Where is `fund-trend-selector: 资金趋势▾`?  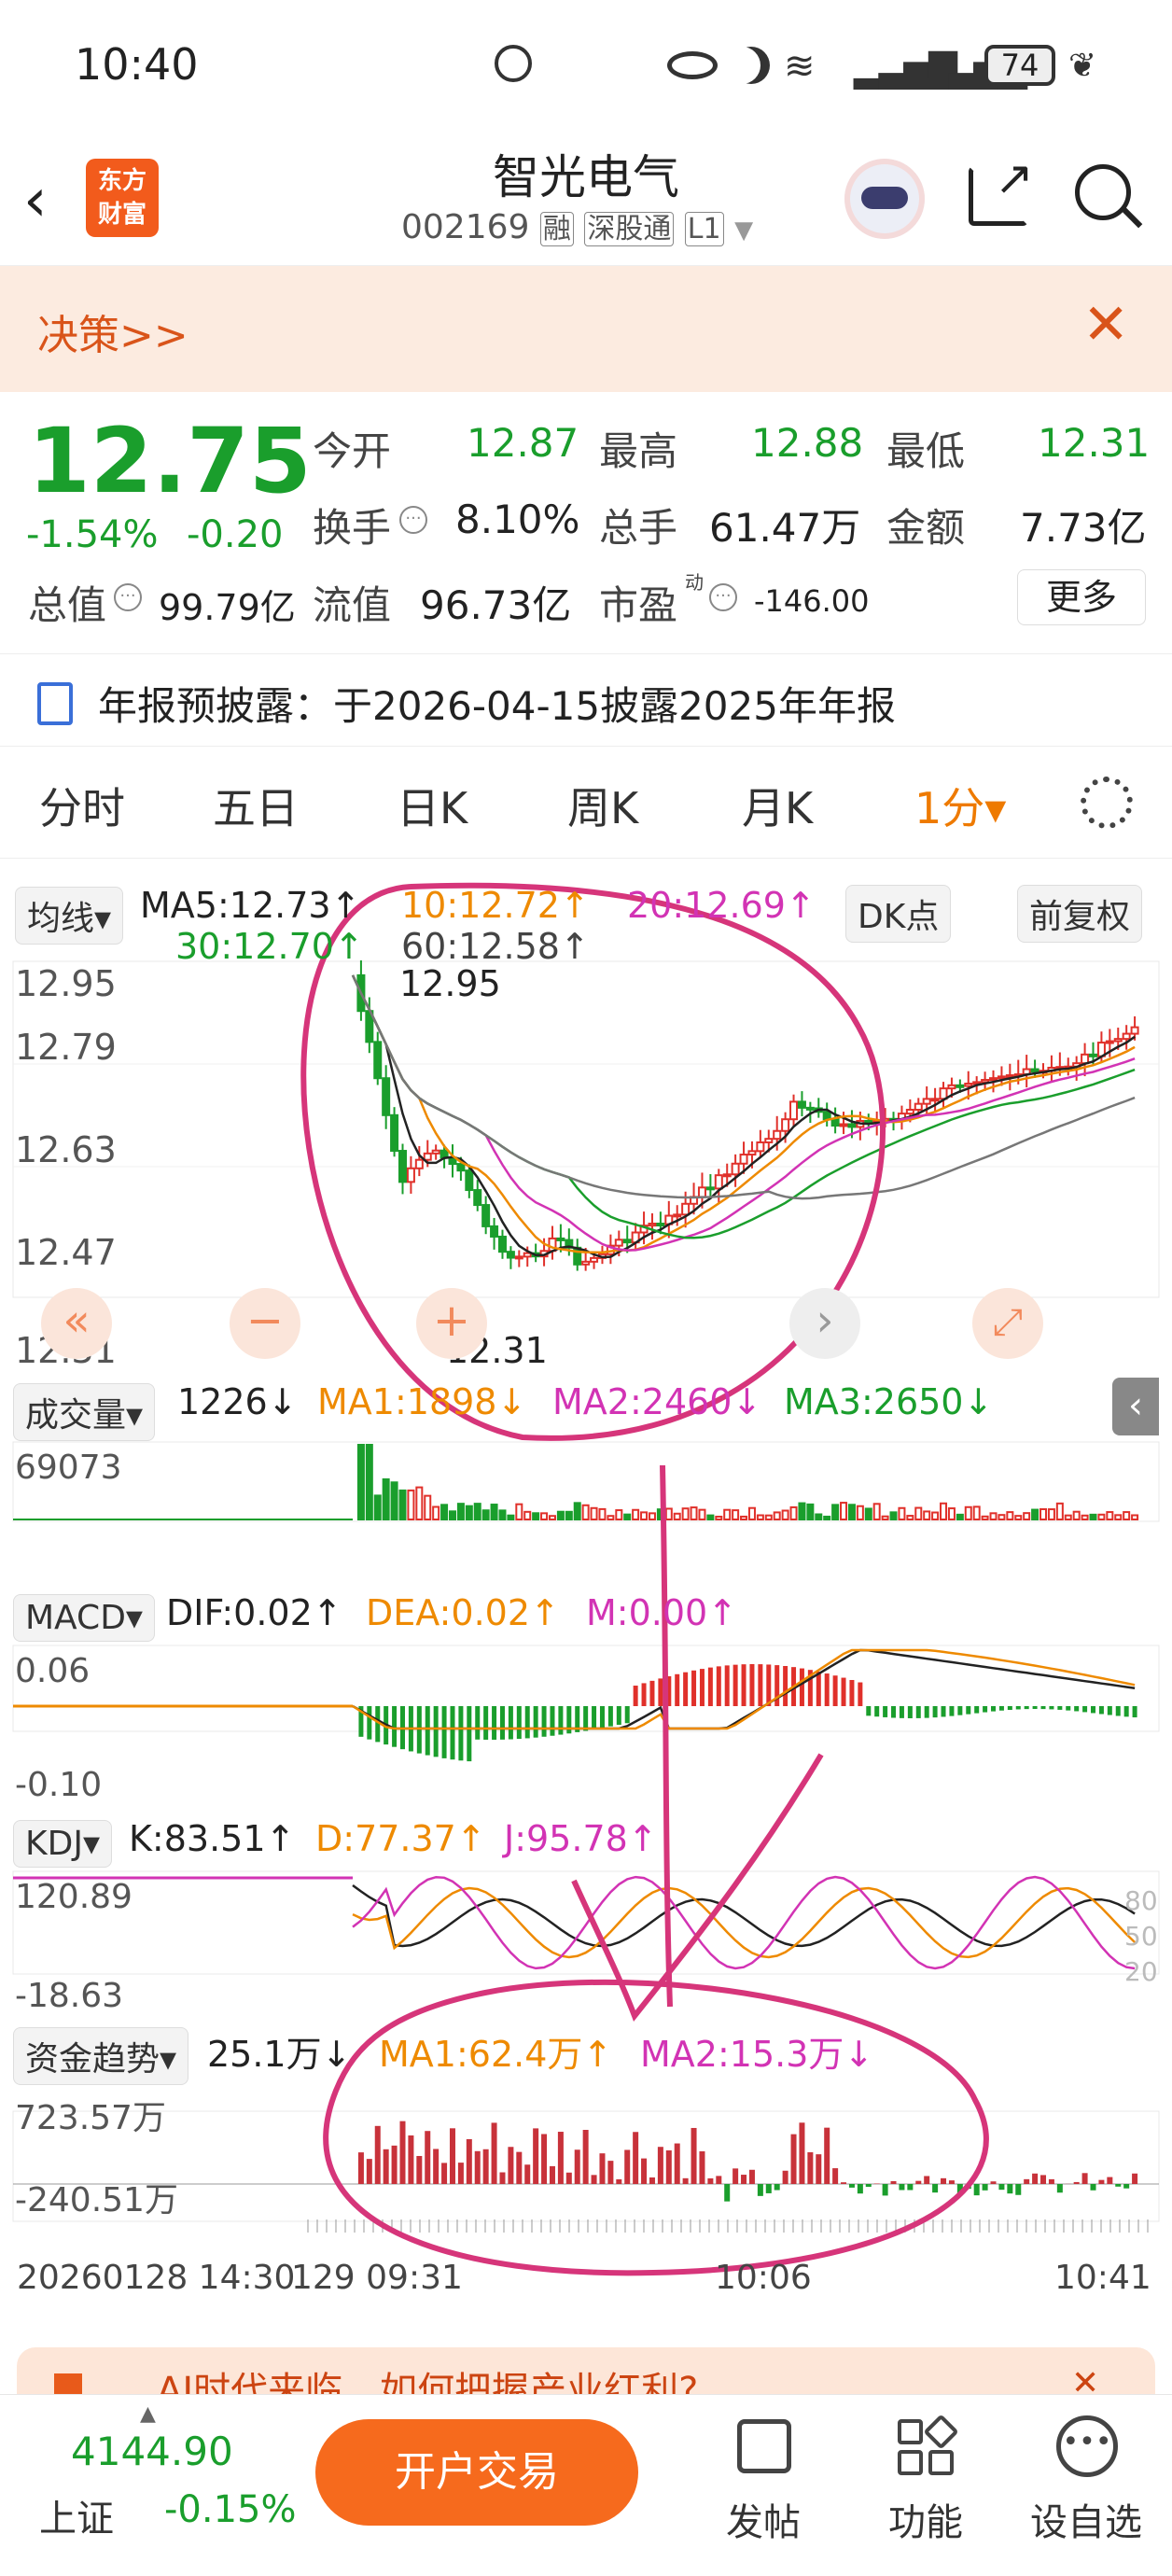
fund-trend-selector: 资金趋势▾ is located at coordinates (101, 2056).